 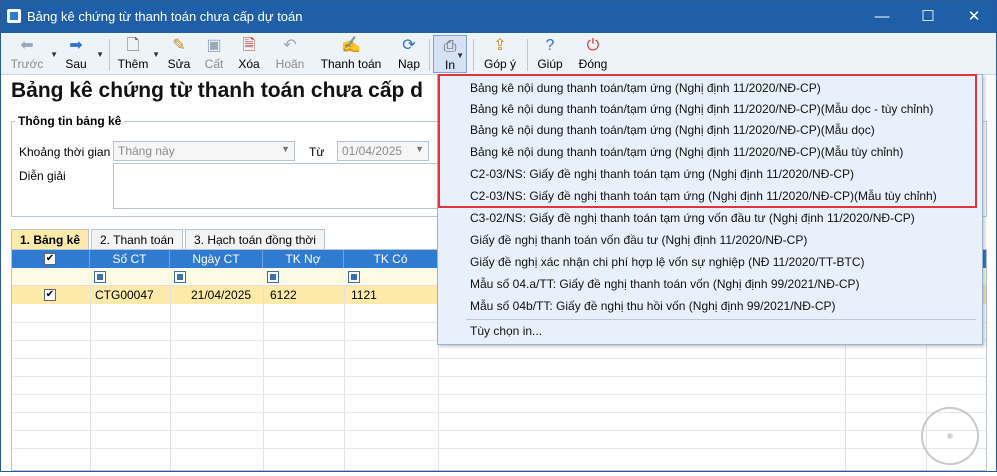 I want to click on select-all-cell: ✔, so click(x=51, y=259).